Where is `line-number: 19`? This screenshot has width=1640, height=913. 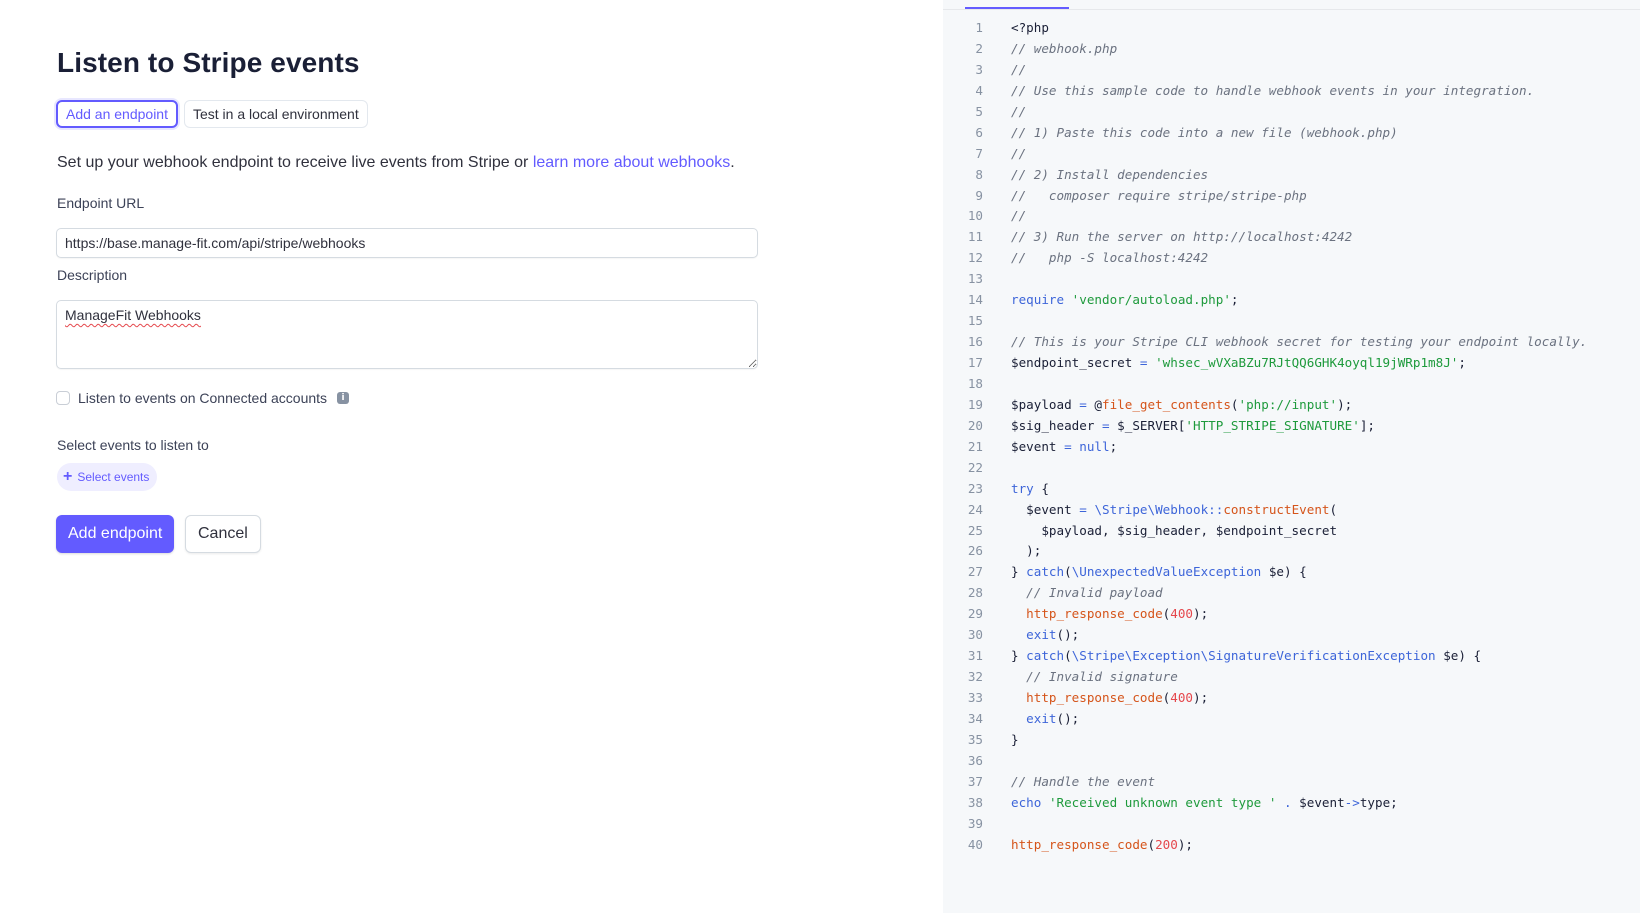
line-number: 19 is located at coordinates (975, 404).